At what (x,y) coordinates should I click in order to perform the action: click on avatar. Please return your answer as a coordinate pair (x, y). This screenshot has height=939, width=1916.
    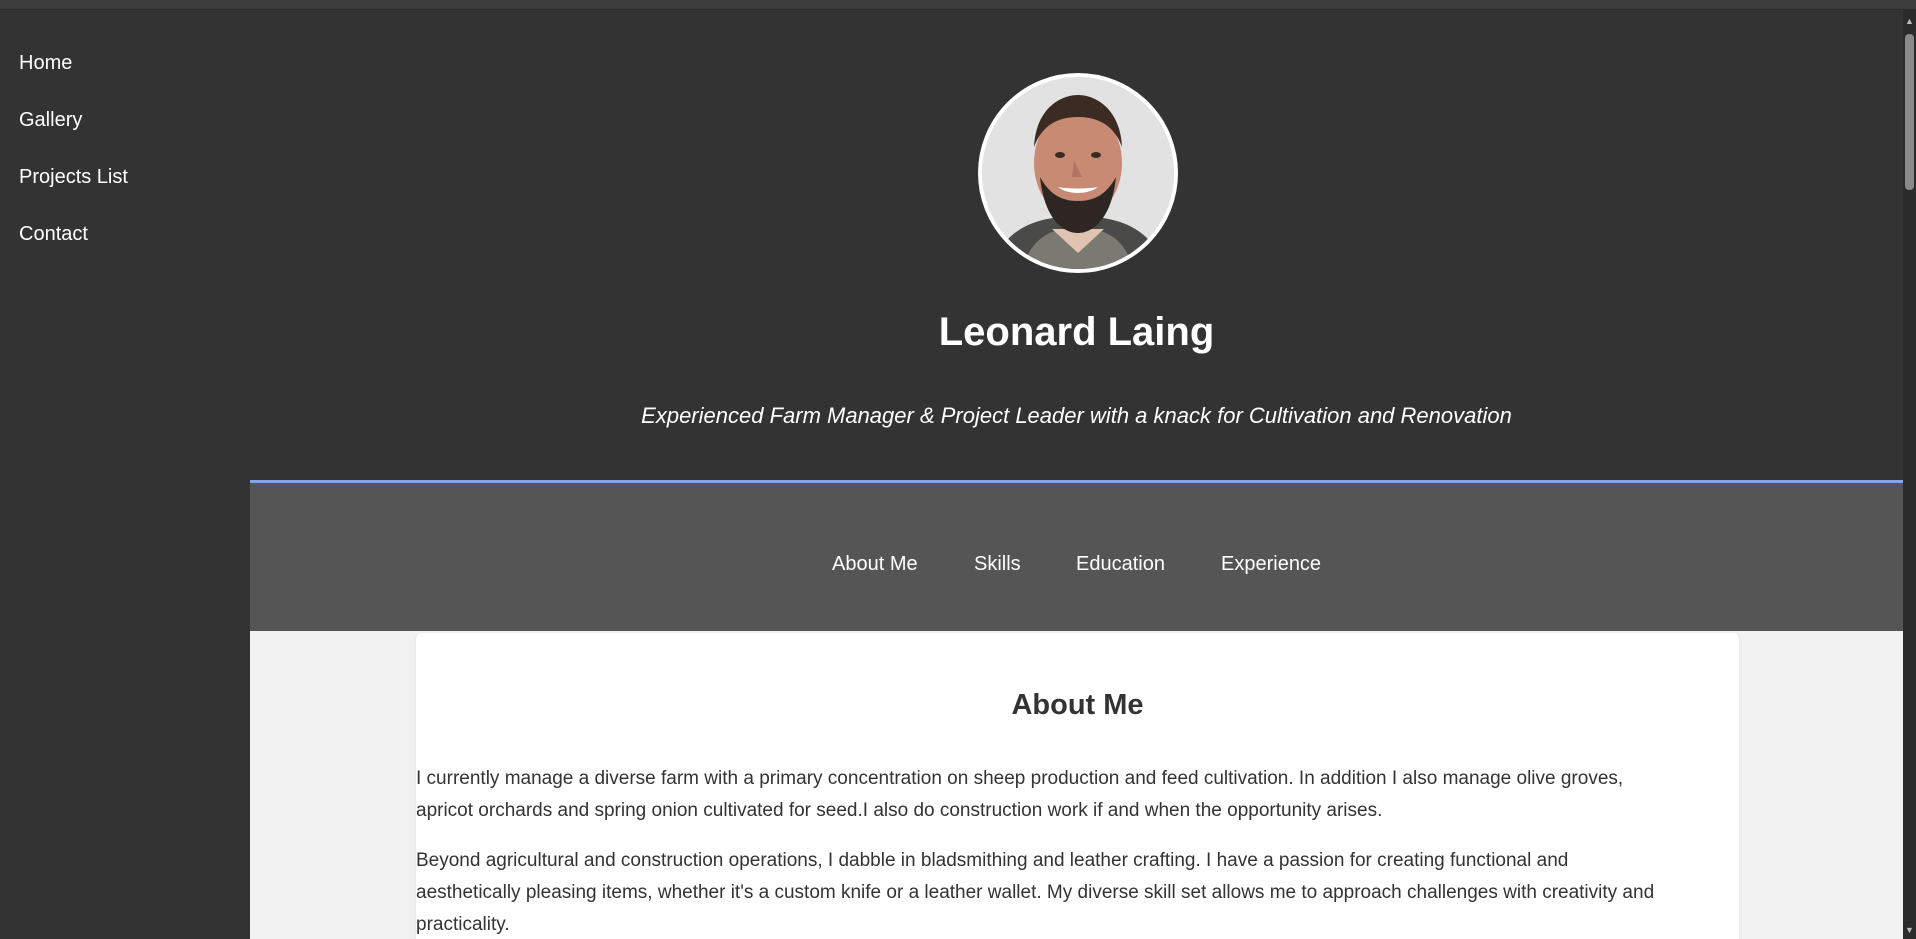
    Looking at the image, I should click on (1078, 173).